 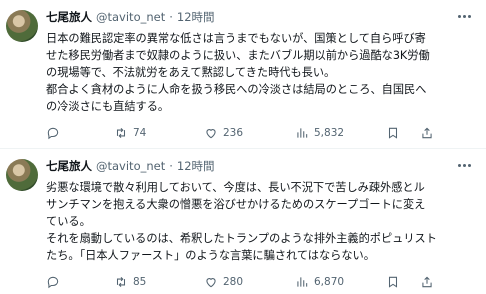 I want to click on retweet-button: 74, so click(x=130, y=133).